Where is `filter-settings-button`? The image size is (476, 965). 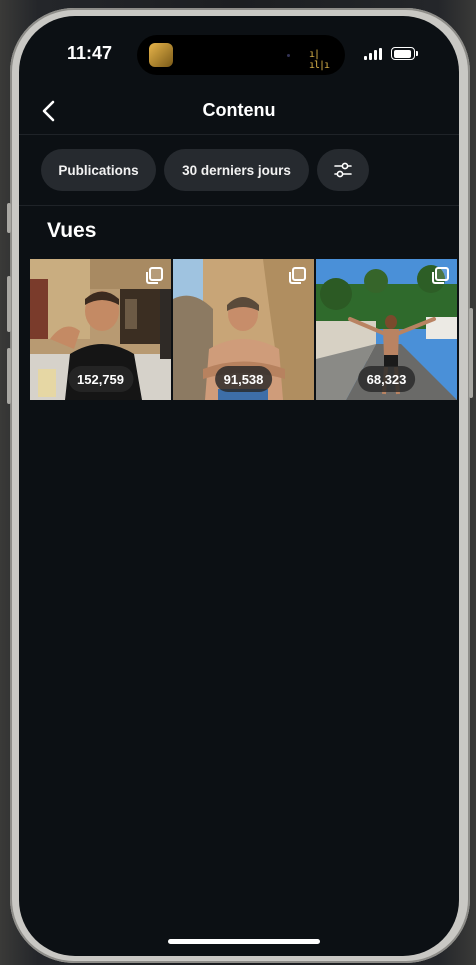 filter-settings-button is located at coordinates (343, 170).